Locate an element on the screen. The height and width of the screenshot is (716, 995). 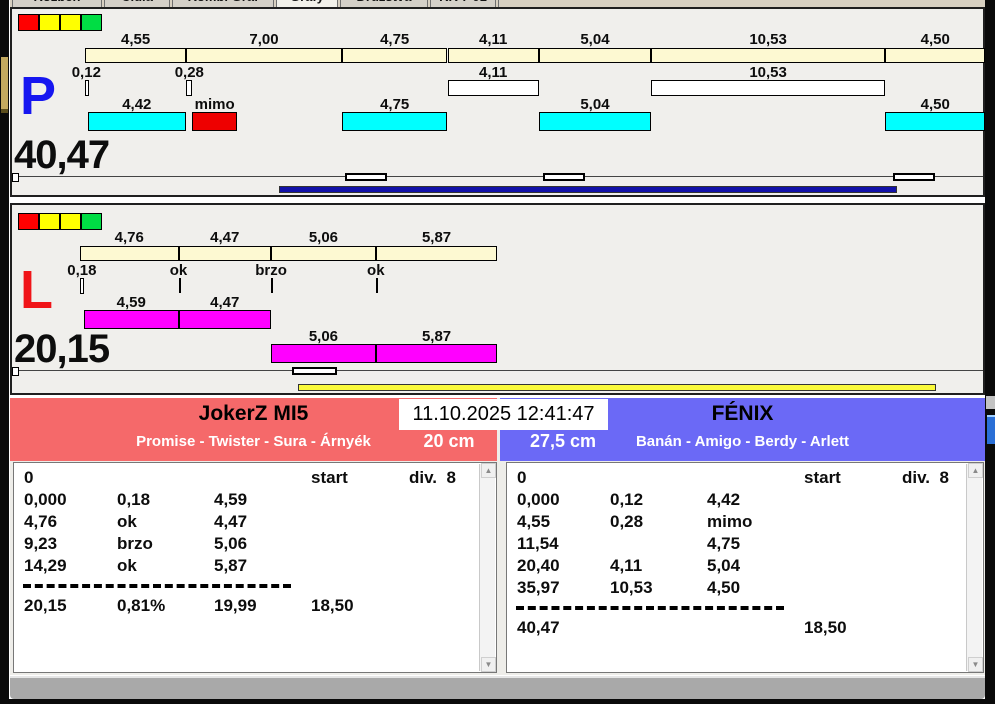
split-time-label: 4,75 is located at coordinates (395, 39).